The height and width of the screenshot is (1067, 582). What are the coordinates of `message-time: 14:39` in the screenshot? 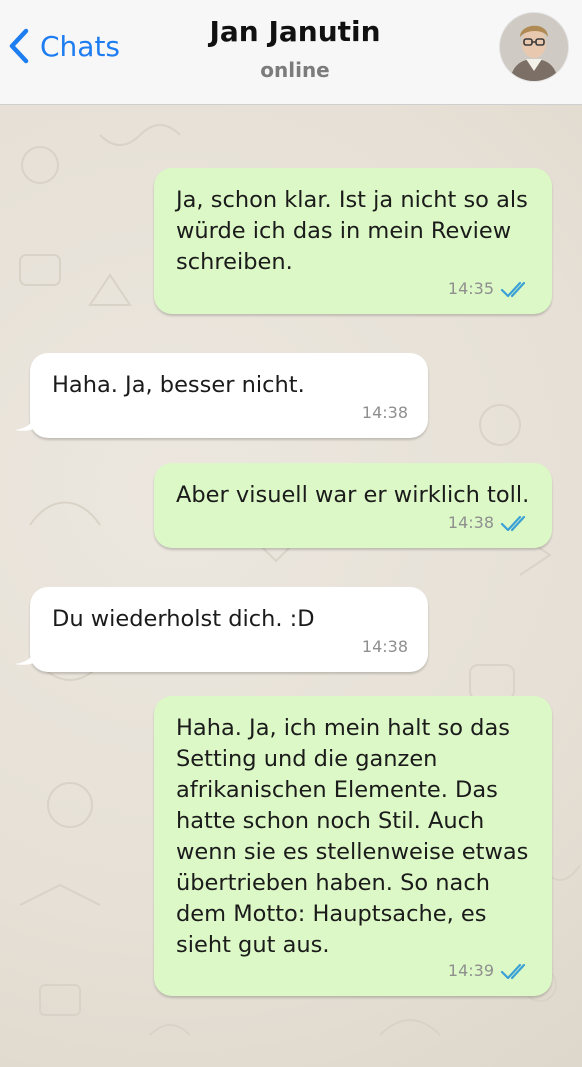 It's located at (470, 970).